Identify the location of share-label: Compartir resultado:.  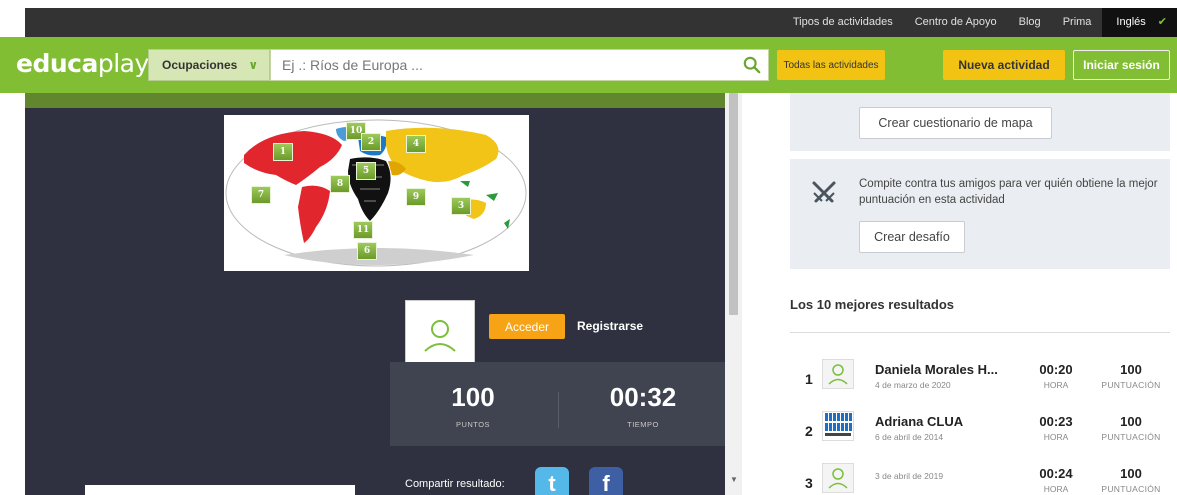
(455, 484).